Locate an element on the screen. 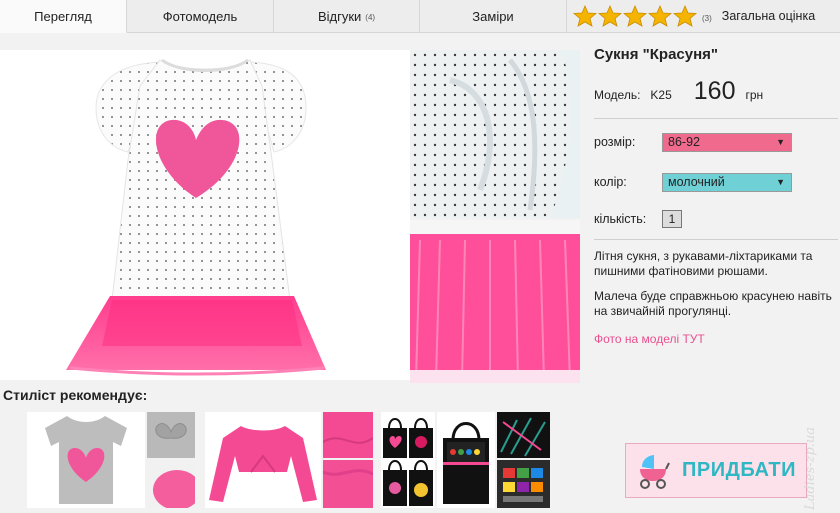 This screenshot has height=513, width=840. paint-set-image is located at coordinates (523, 484).